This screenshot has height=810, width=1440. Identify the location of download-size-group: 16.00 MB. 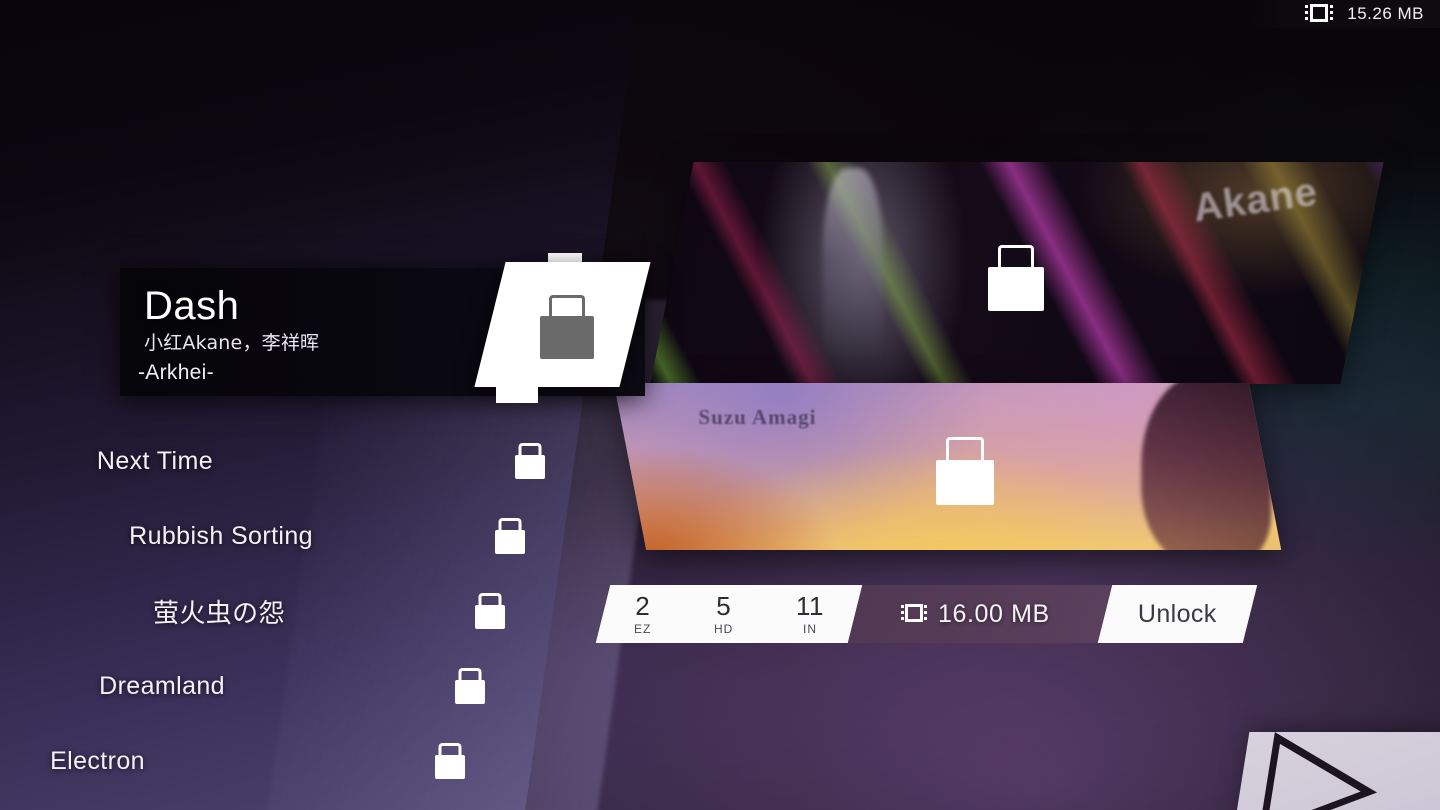
(975, 614).